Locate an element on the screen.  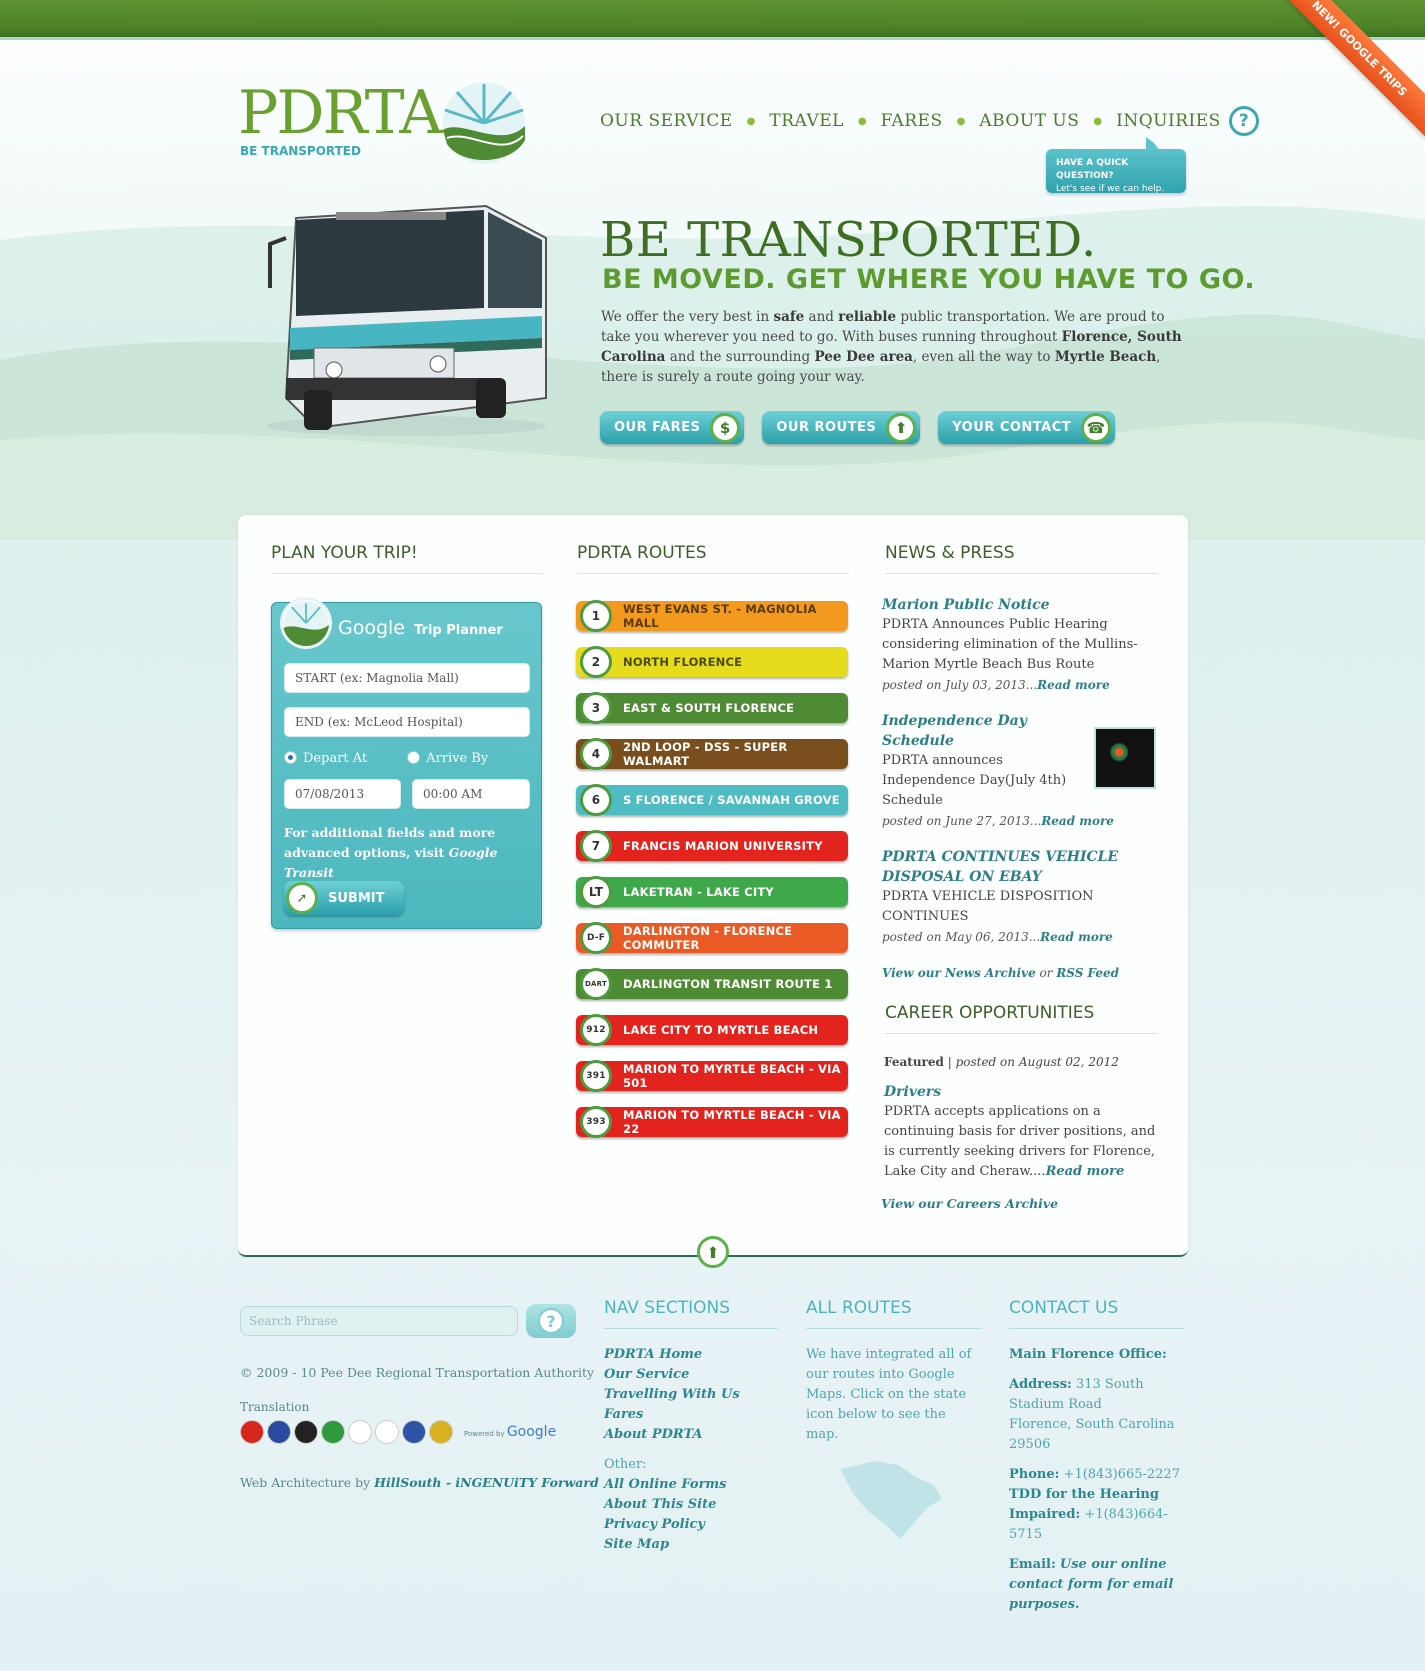
south-carolina-map-icon is located at coordinates (891, 1498).